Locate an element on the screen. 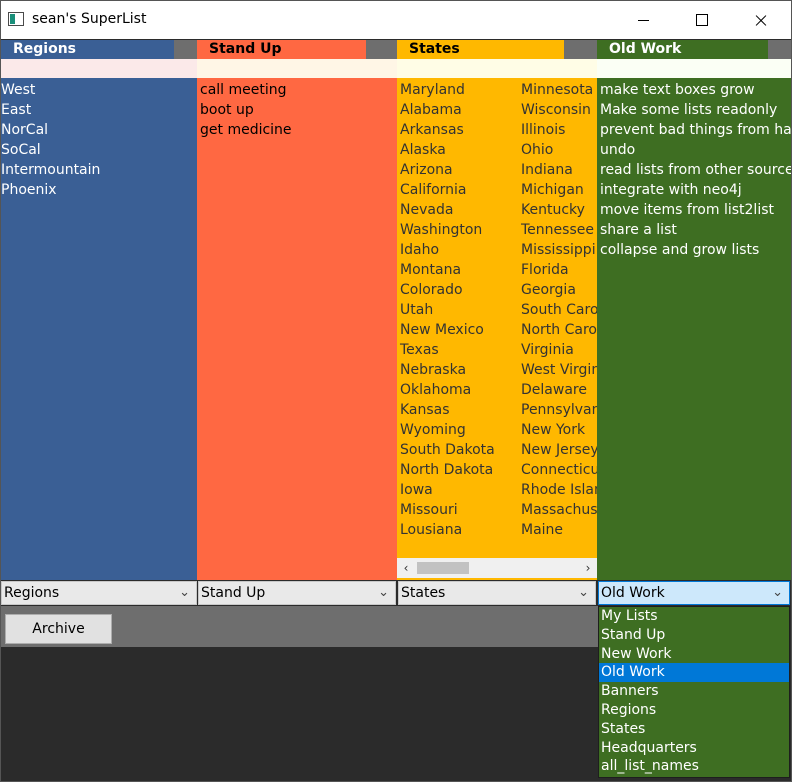 Image resolution: width=792 pixels, height=782 pixels. list-item: Nebraska is located at coordinates (447, 370).